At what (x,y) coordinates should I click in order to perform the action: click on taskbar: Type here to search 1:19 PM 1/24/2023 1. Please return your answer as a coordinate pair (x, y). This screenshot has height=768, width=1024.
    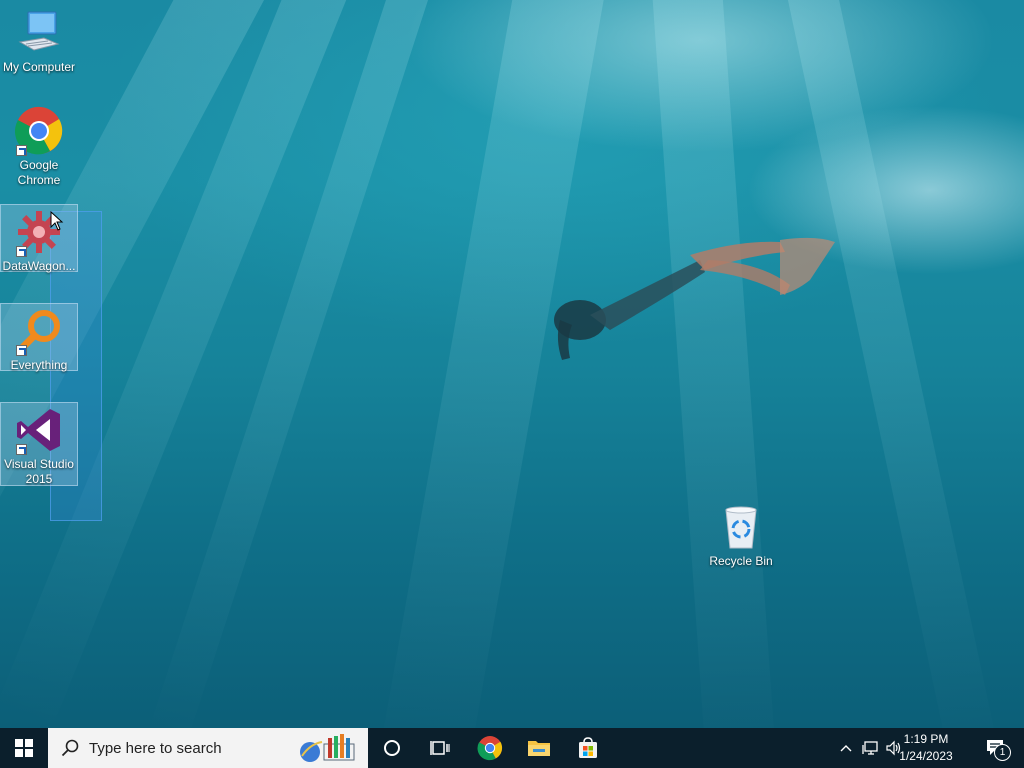
    Looking at the image, I should click on (512, 748).